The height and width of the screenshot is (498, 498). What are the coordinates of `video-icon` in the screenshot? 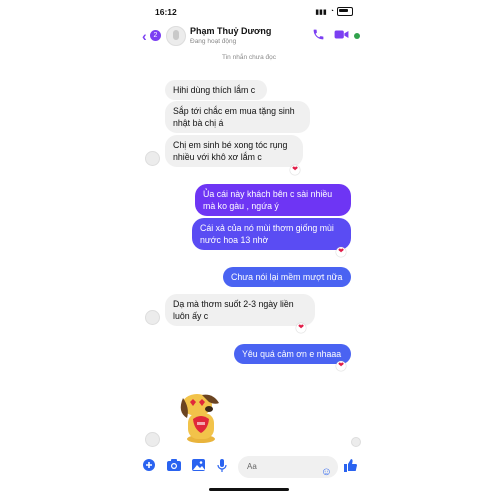 It's located at (341, 36).